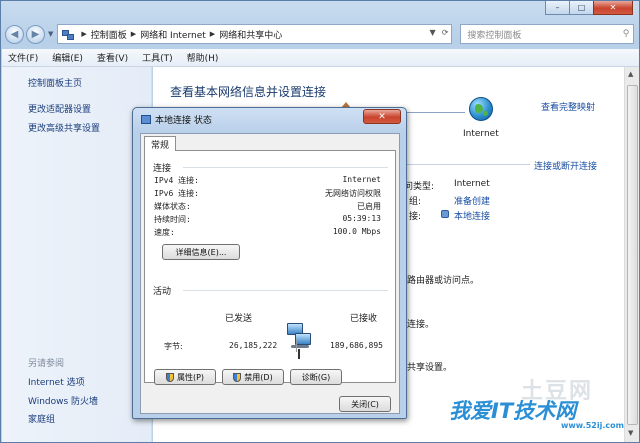 This screenshot has height=443, width=640. Describe the element at coordinates (356, 345) in the screenshot. I see `bytes-received-value: 189,686,895` at that location.